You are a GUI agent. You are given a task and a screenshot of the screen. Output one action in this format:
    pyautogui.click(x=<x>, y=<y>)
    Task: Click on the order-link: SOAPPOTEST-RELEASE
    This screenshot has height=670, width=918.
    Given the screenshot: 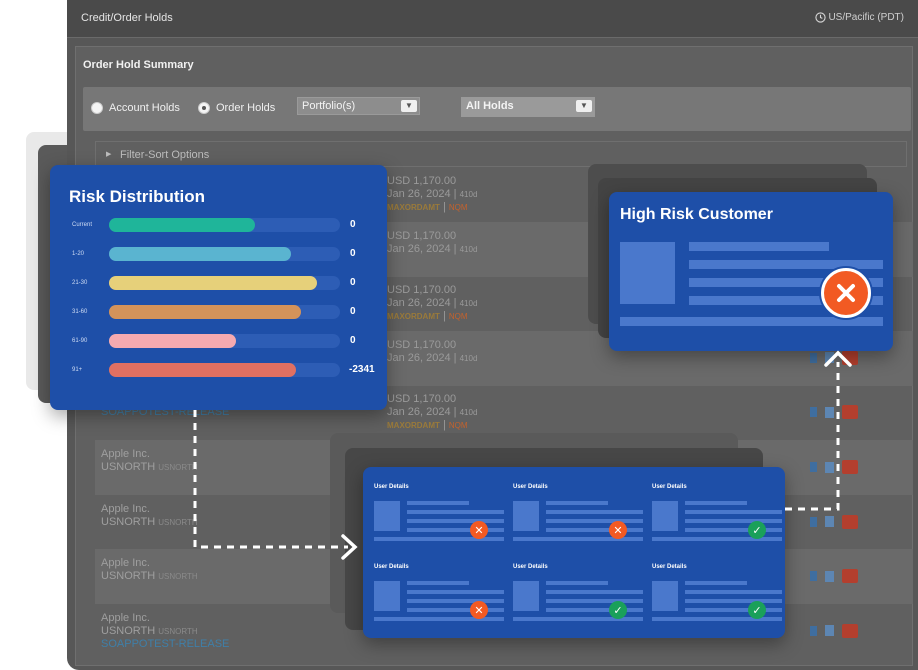 What is the action you would take?
    pyautogui.click(x=165, y=644)
    